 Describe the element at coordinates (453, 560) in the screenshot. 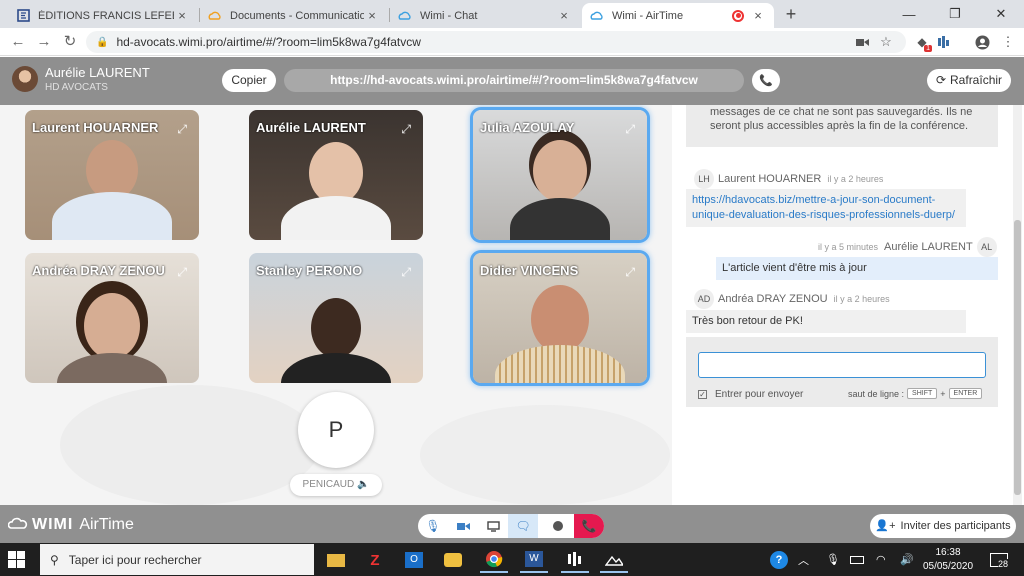

I see `app-icon` at that location.